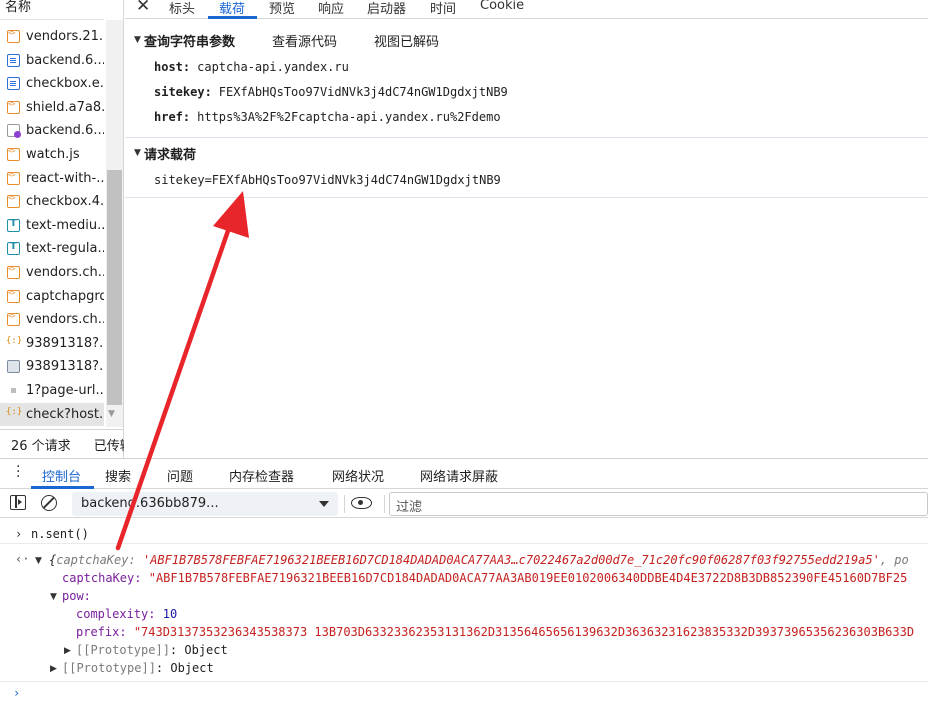  What do you see at coordinates (172, 117) in the screenshot?
I see `param-key: href:` at bounding box center [172, 117].